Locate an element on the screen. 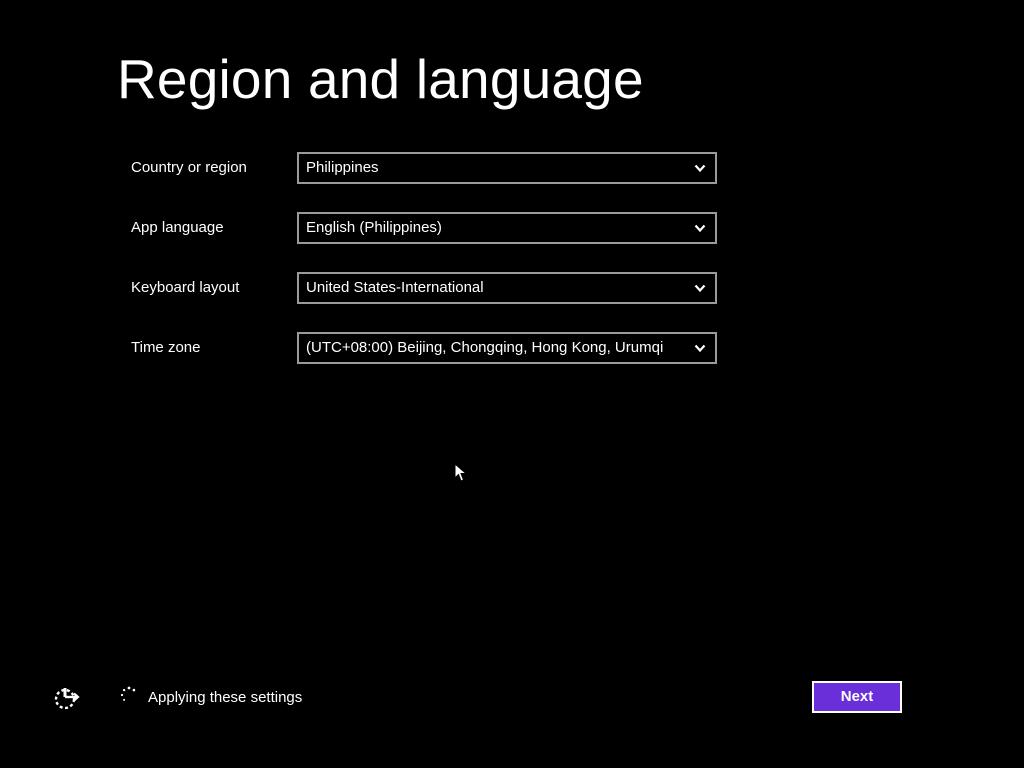 Image resolution: width=1024 pixels, height=768 pixels. country-label: Country or region is located at coordinates (189, 167).